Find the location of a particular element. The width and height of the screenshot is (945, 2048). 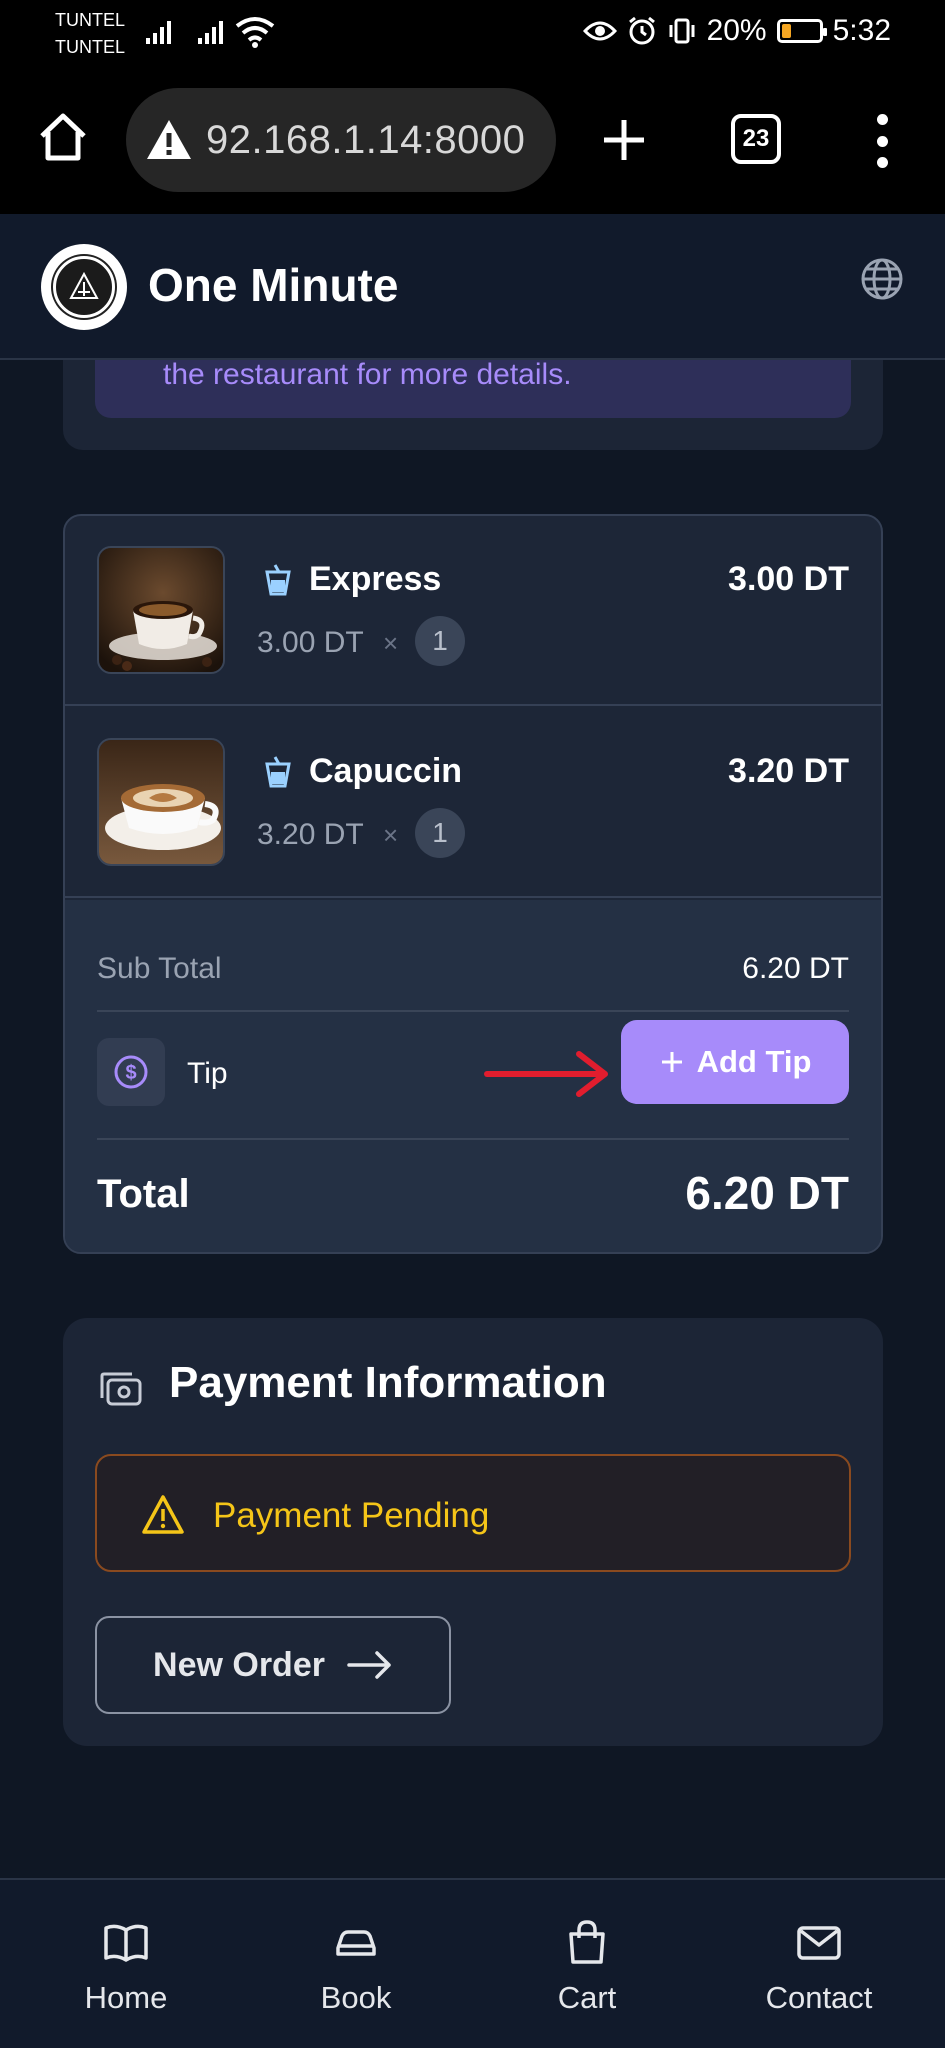

app-title: One Minute is located at coordinates (273, 285).